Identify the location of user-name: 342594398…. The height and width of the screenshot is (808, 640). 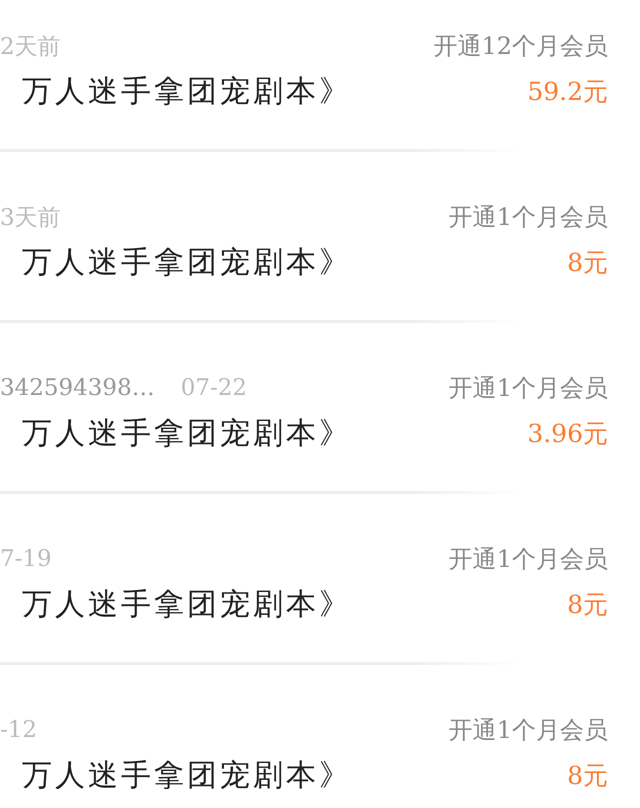
(77, 388).